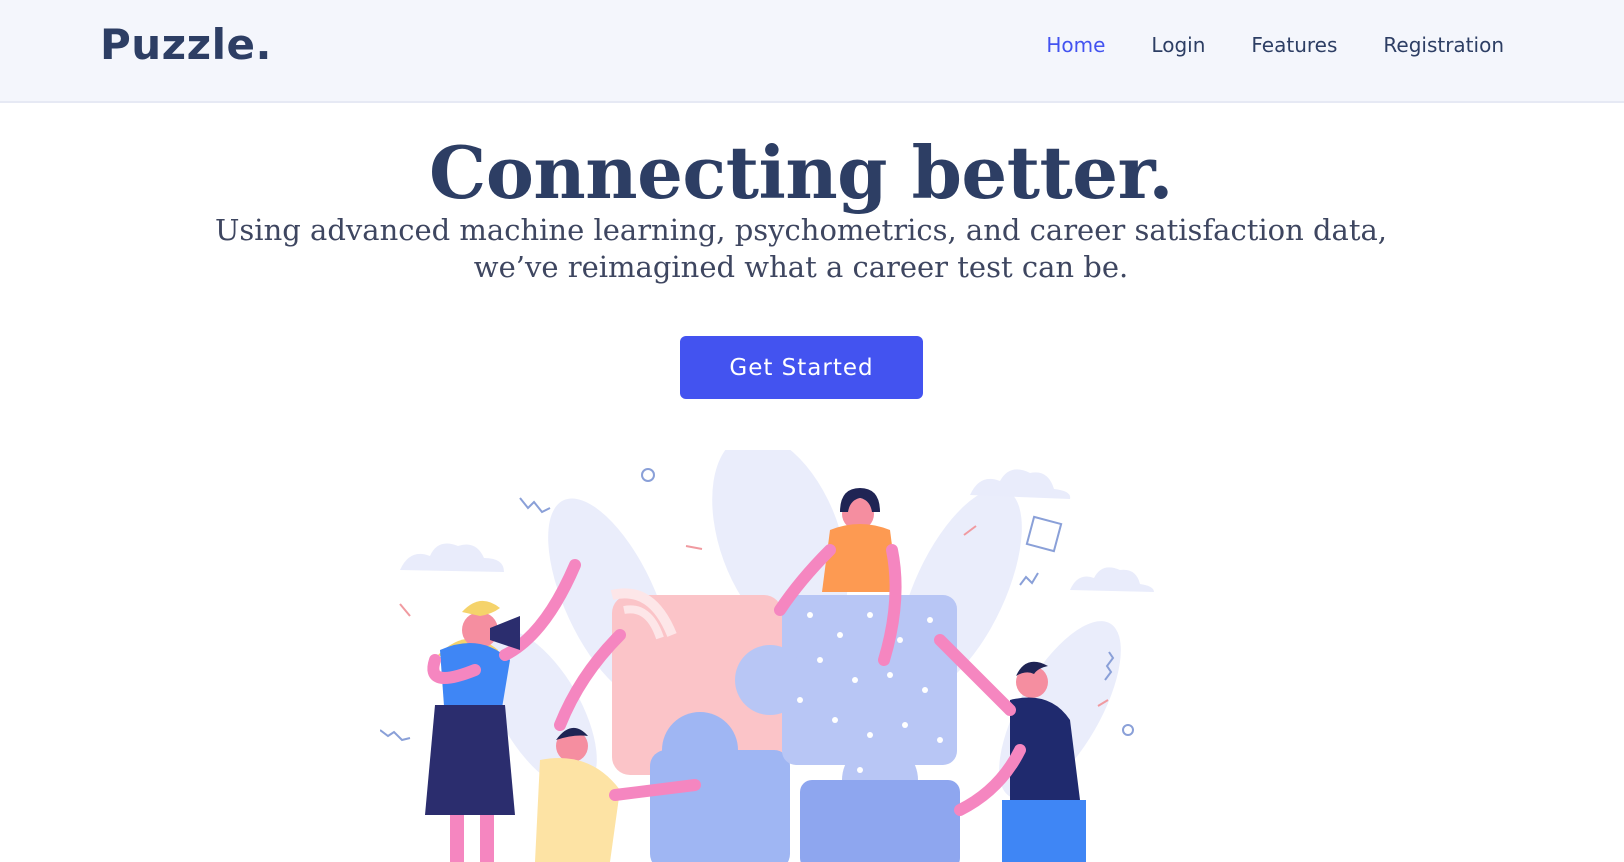  I want to click on main-nav: Home Login Features Registration, so click(1275, 45).